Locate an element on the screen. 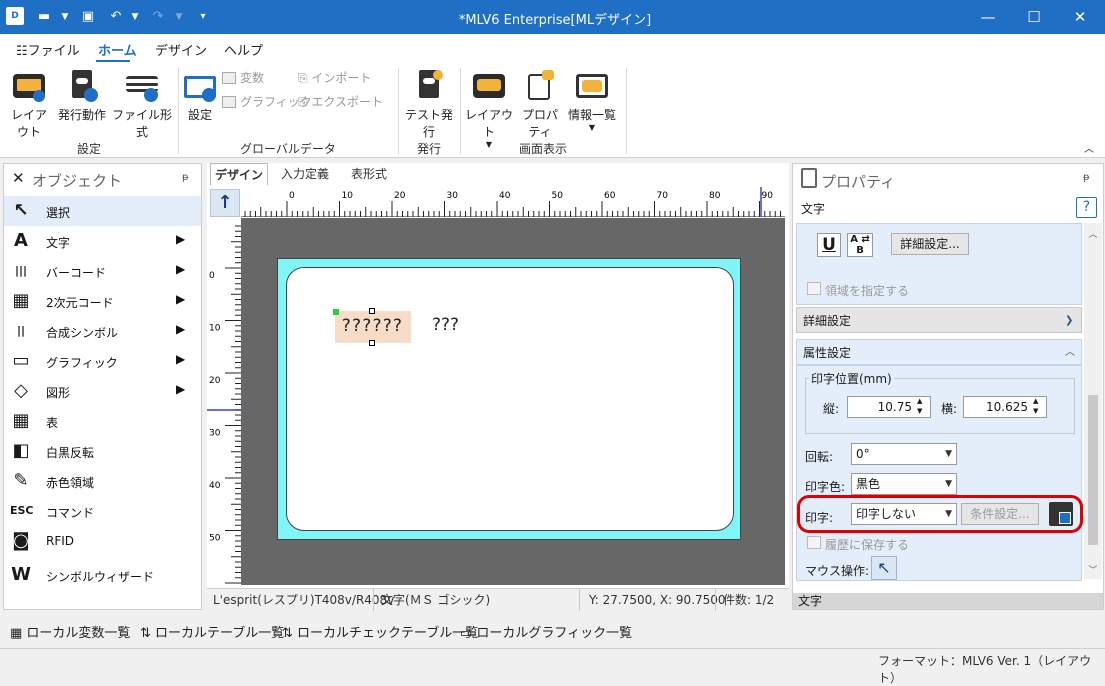 This screenshot has width=1105, height=686. object-item: ||| バーコード ▶ is located at coordinates (102, 271).